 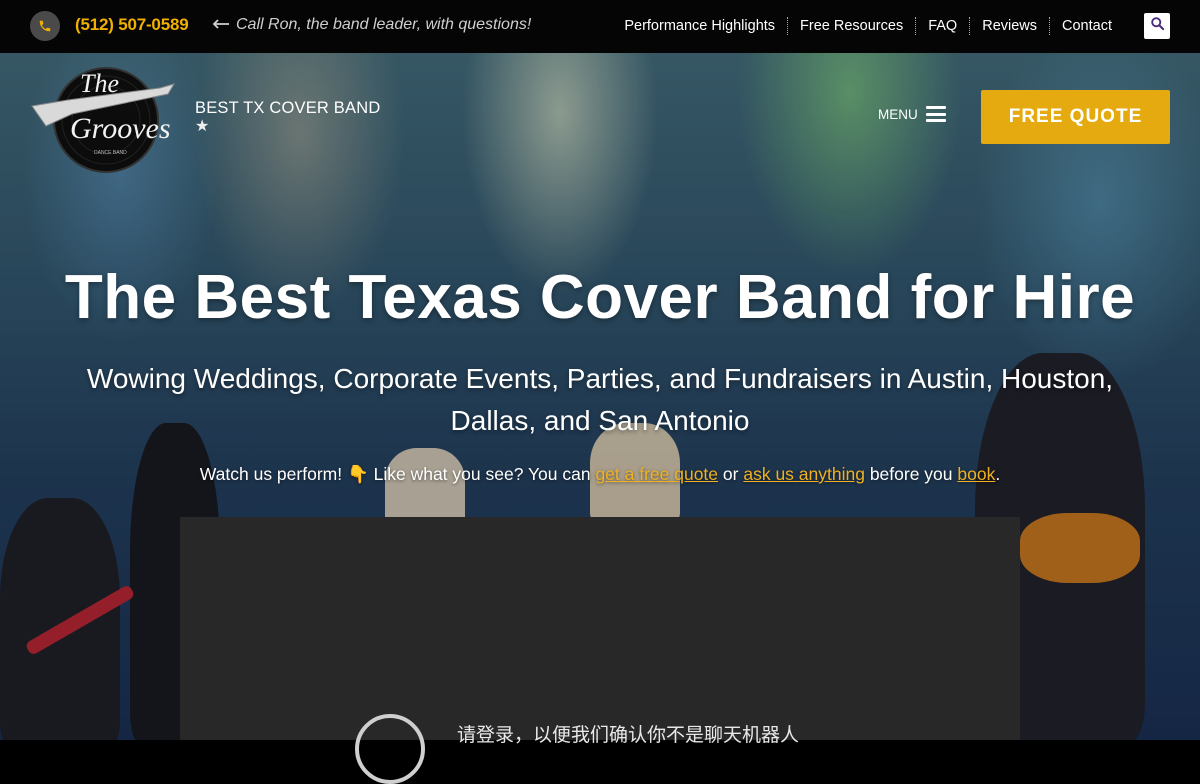 I want to click on search-button, so click(x=1157, y=26).